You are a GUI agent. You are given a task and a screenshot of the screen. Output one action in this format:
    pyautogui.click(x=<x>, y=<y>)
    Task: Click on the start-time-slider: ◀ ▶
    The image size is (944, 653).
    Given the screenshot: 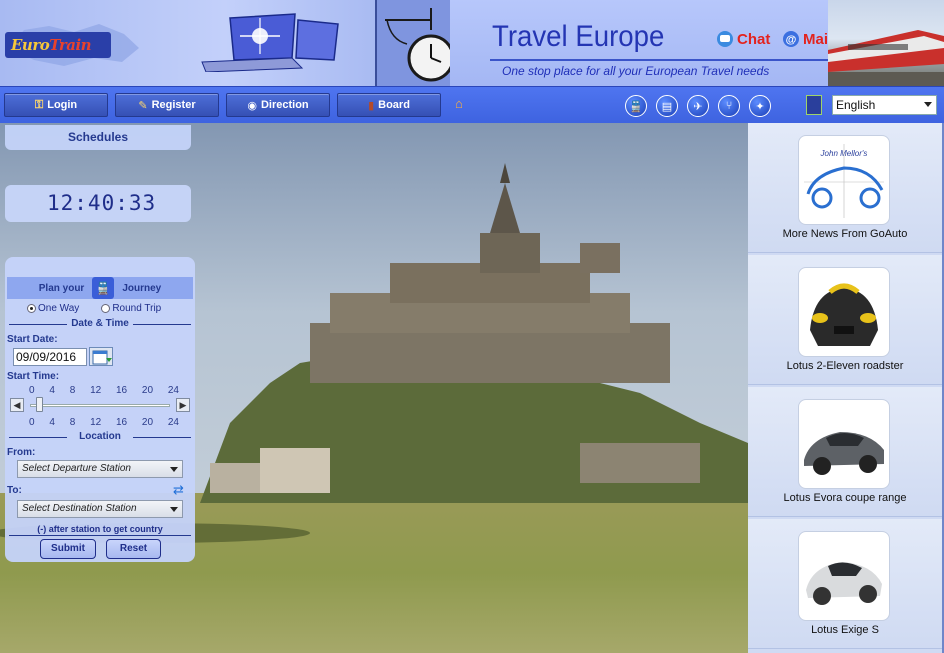 What is the action you would take?
    pyautogui.click(x=100, y=405)
    